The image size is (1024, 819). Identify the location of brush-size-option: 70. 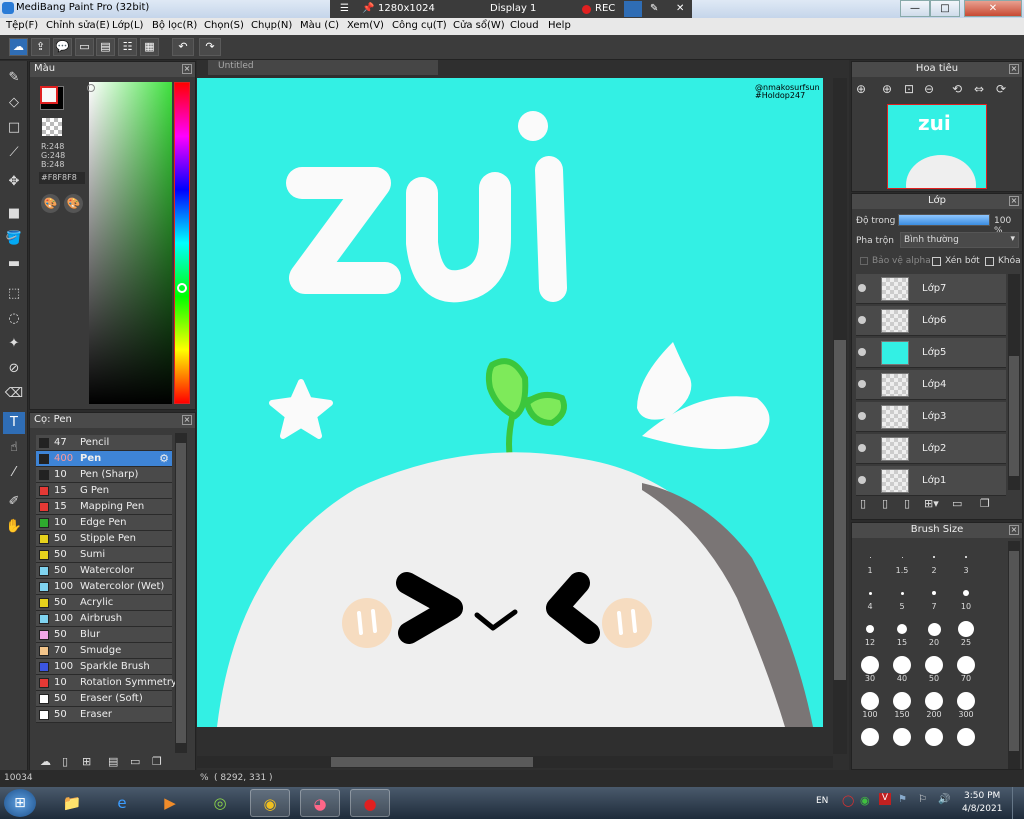
(966, 667).